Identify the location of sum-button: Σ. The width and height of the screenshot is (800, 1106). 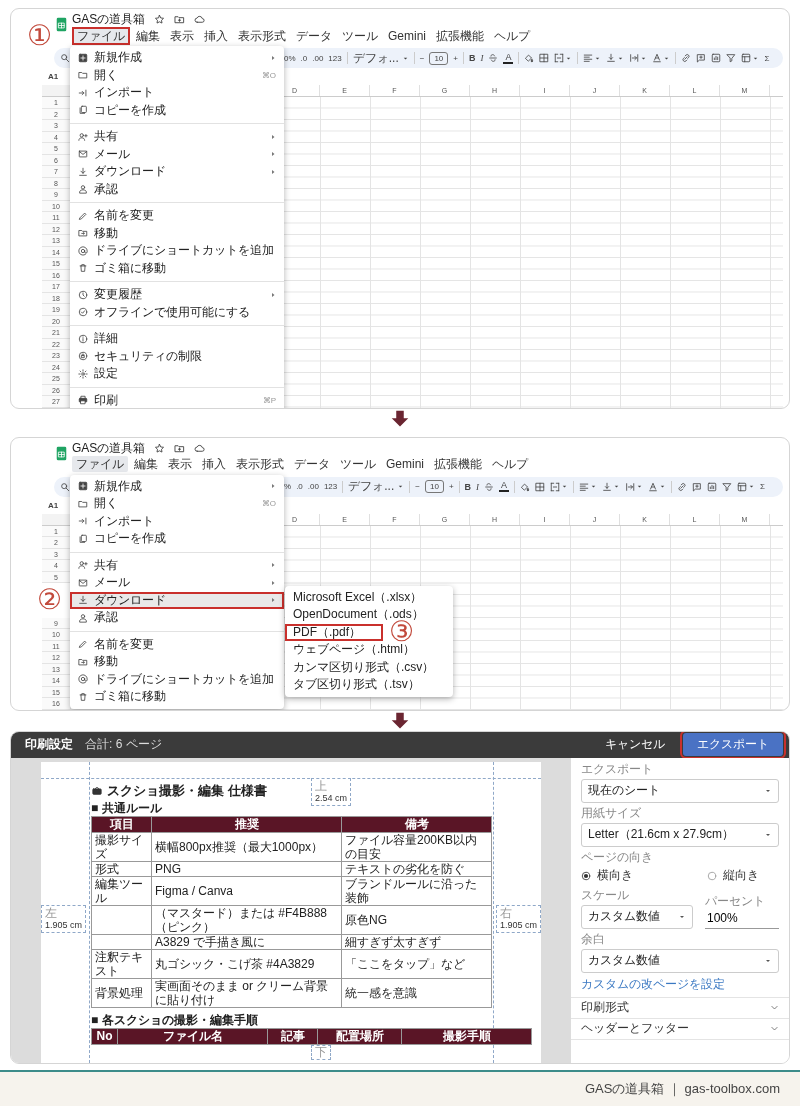
(762, 486).